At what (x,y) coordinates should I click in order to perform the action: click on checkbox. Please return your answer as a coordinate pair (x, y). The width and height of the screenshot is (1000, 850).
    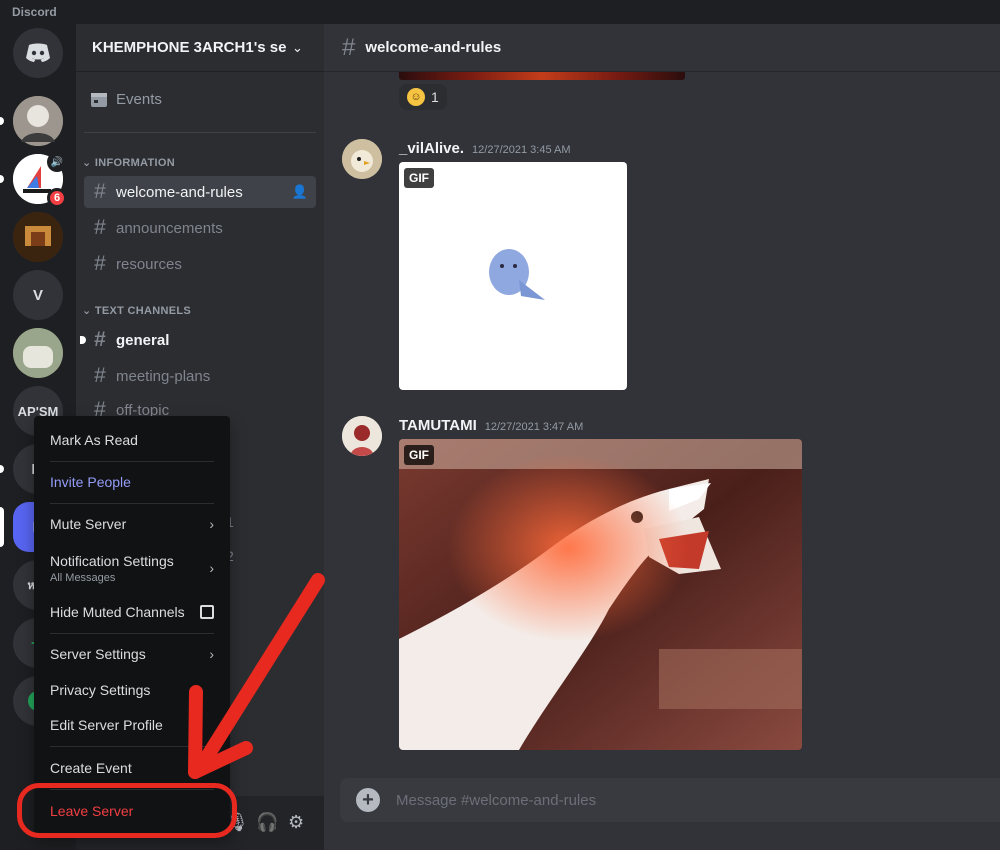
    Looking at the image, I should click on (207, 612).